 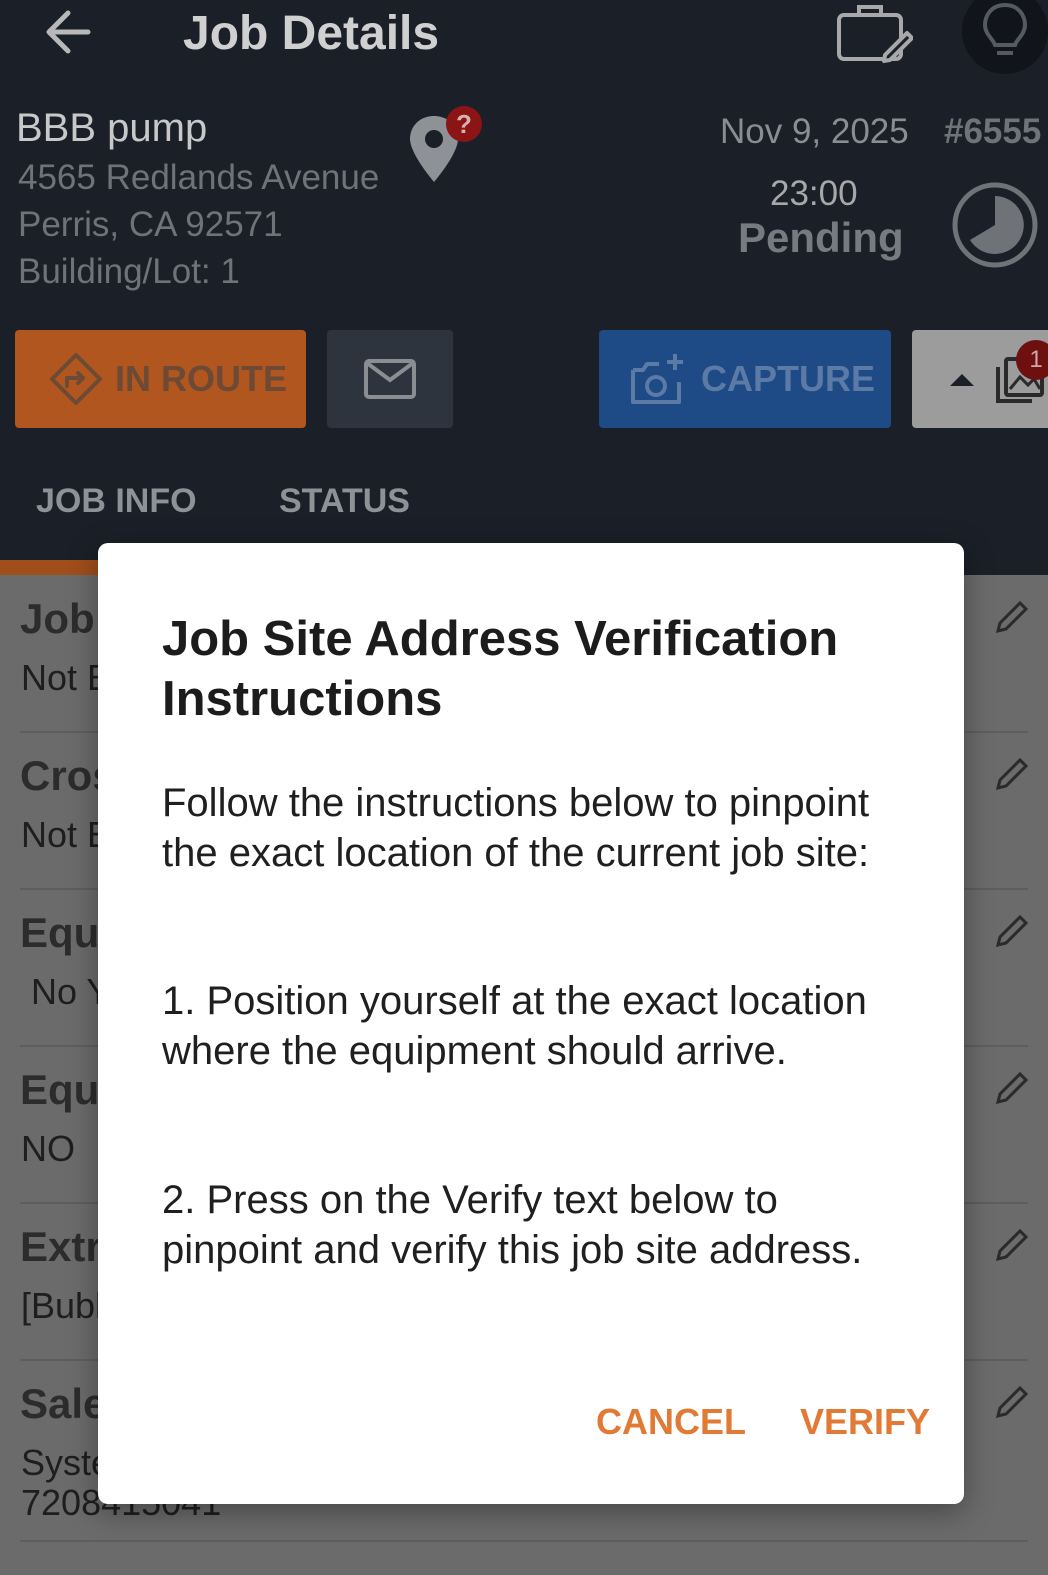 What do you see at coordinates (464, 124) in the screenshot?
I see `location-unverified-badge: ?` at bounding box center [464, 124].